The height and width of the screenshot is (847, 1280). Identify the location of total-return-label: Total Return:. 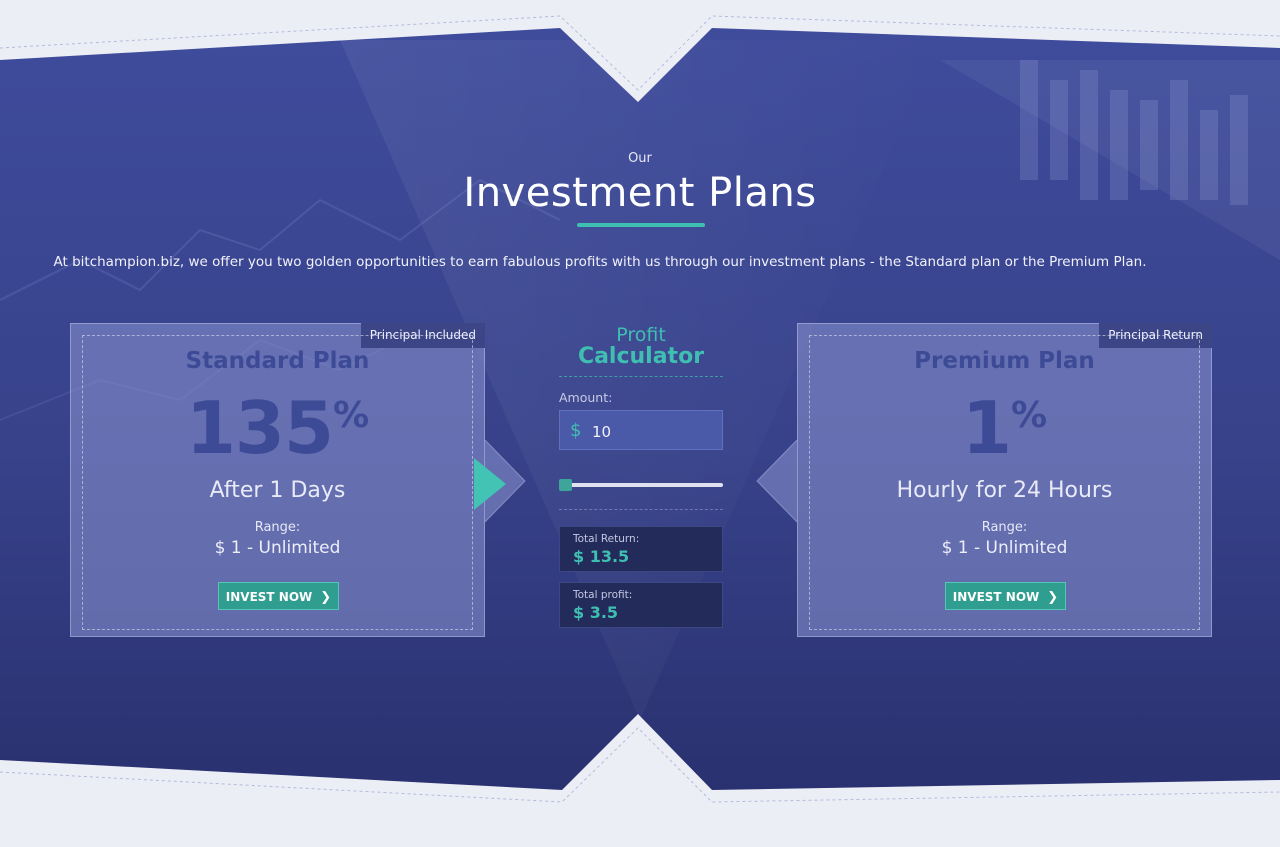
(606, 539).